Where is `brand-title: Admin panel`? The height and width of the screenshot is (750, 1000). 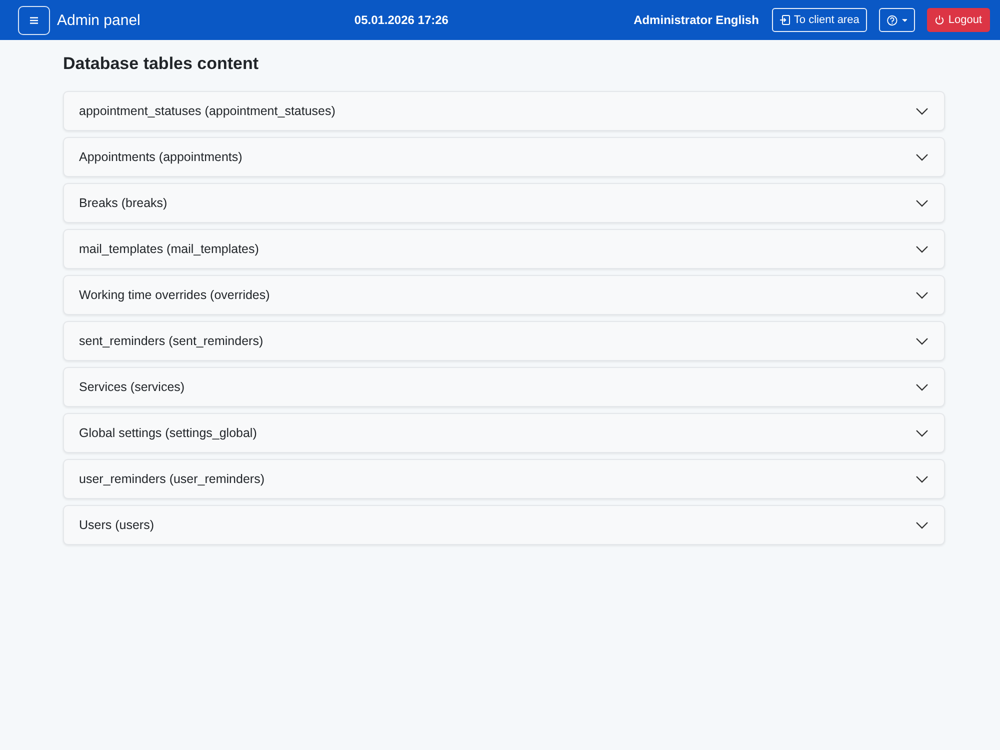
brand-title: Admin panel is located at coordinates (98, 20).